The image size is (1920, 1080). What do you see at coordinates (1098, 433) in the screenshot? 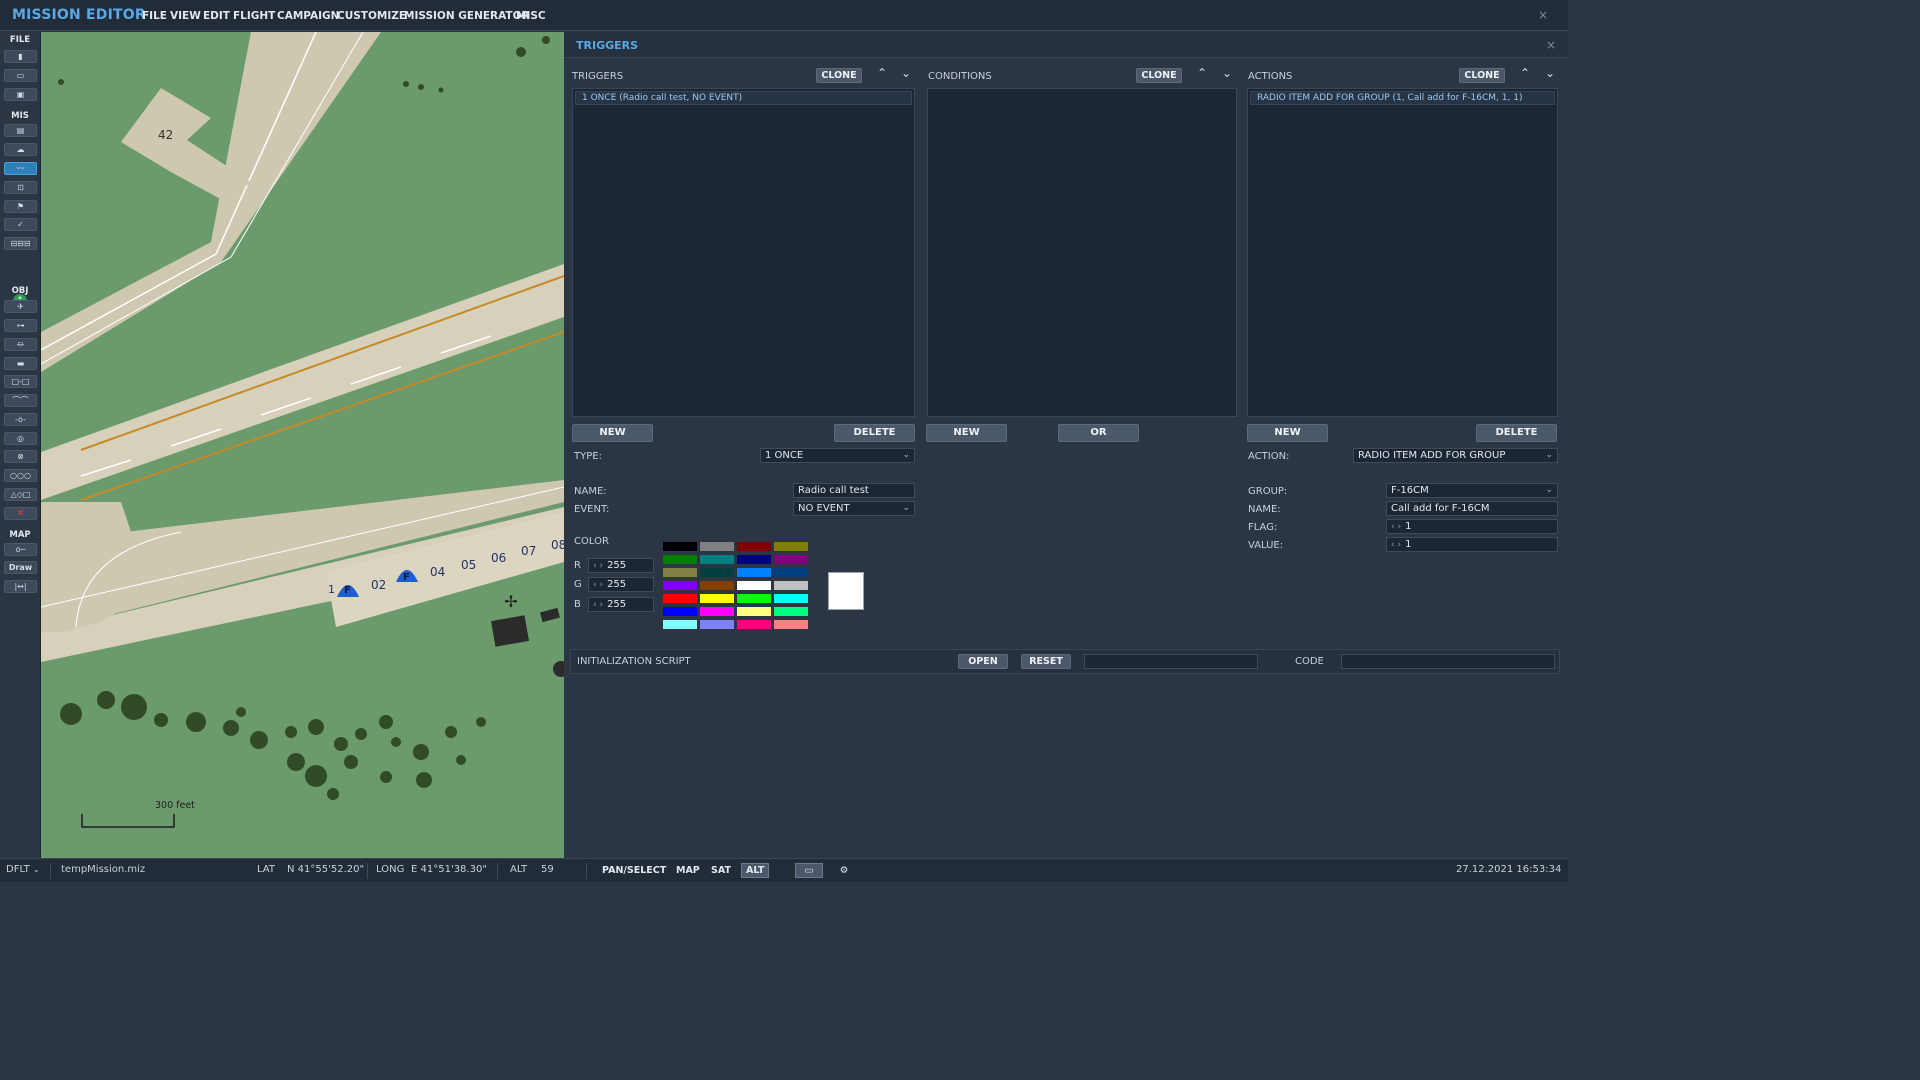
I see `conditions-or-button: OR` at bounding box center [1098, 433].